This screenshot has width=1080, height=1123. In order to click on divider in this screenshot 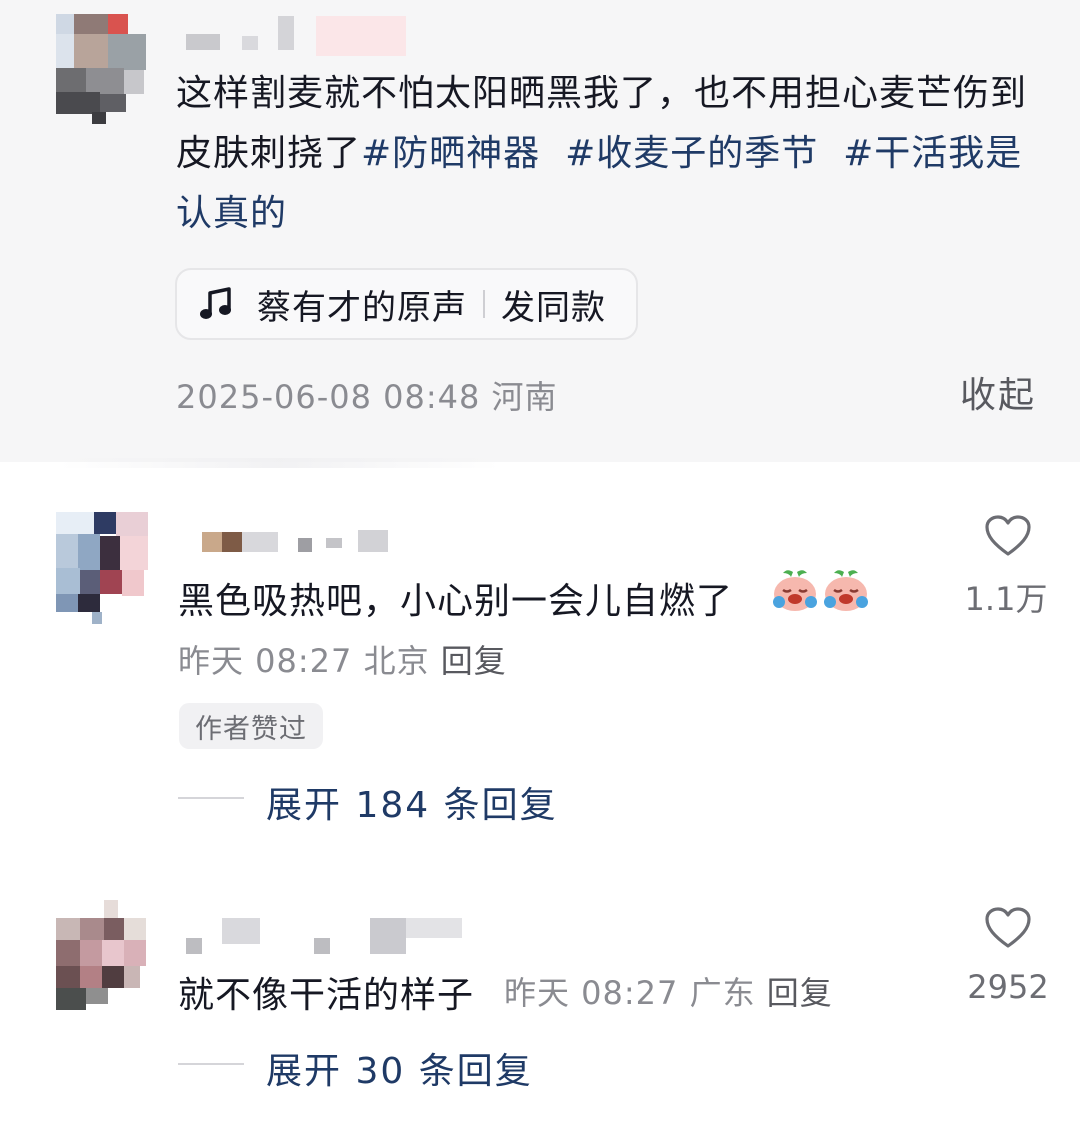, I will do `click(280, 463)`.